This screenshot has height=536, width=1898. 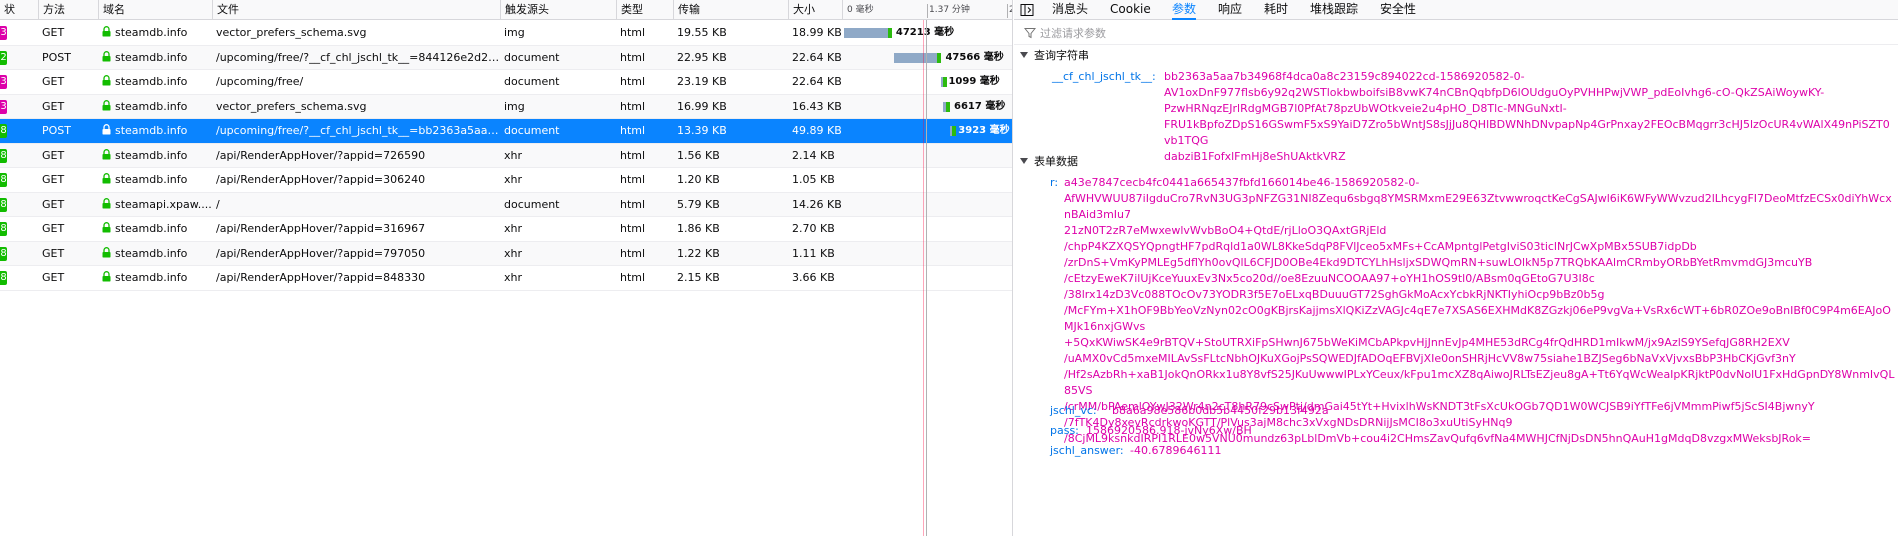 What do you see at coordinates (1073, 410) in the screenshot?
I see `param-key: jschl_vc:` at bounding box center [1073, 410].